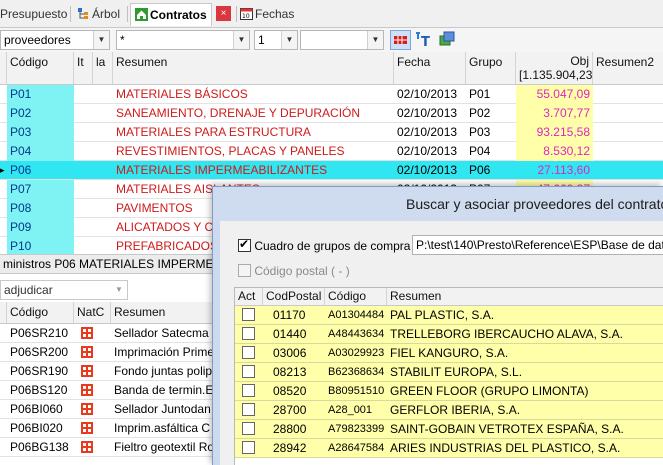 This screenshot has width=663, height=465. What do you see at coordinates (554, 113) in the screenshot?
I see `cell-obj: 3.707,77` at bounding box center [554, 113].